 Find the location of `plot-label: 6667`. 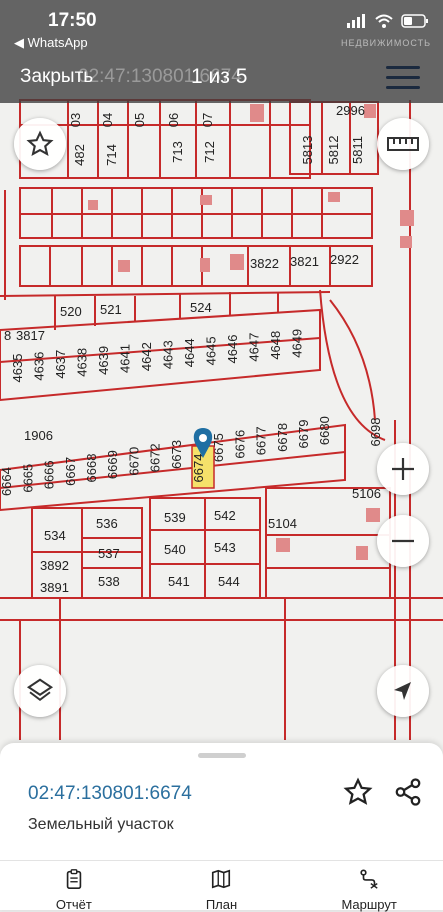

plot-label: 6667 is located at coordinates (70, 471).